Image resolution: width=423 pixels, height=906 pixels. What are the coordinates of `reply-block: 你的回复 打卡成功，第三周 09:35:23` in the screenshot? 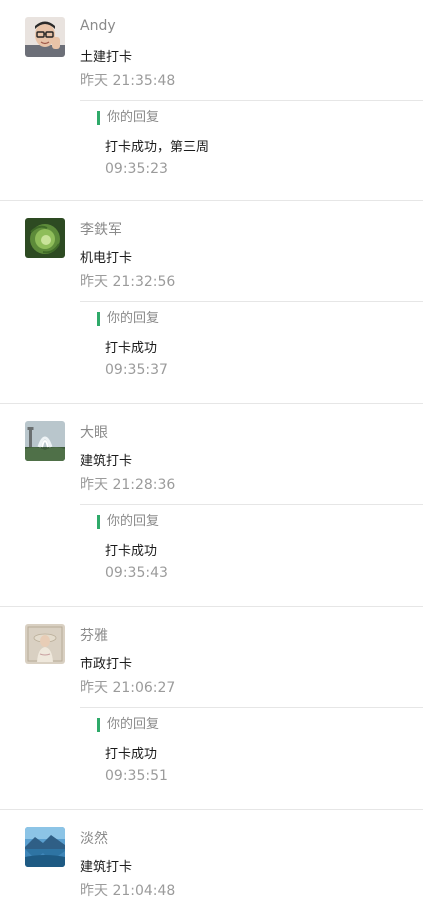 It's located at (251, 138).